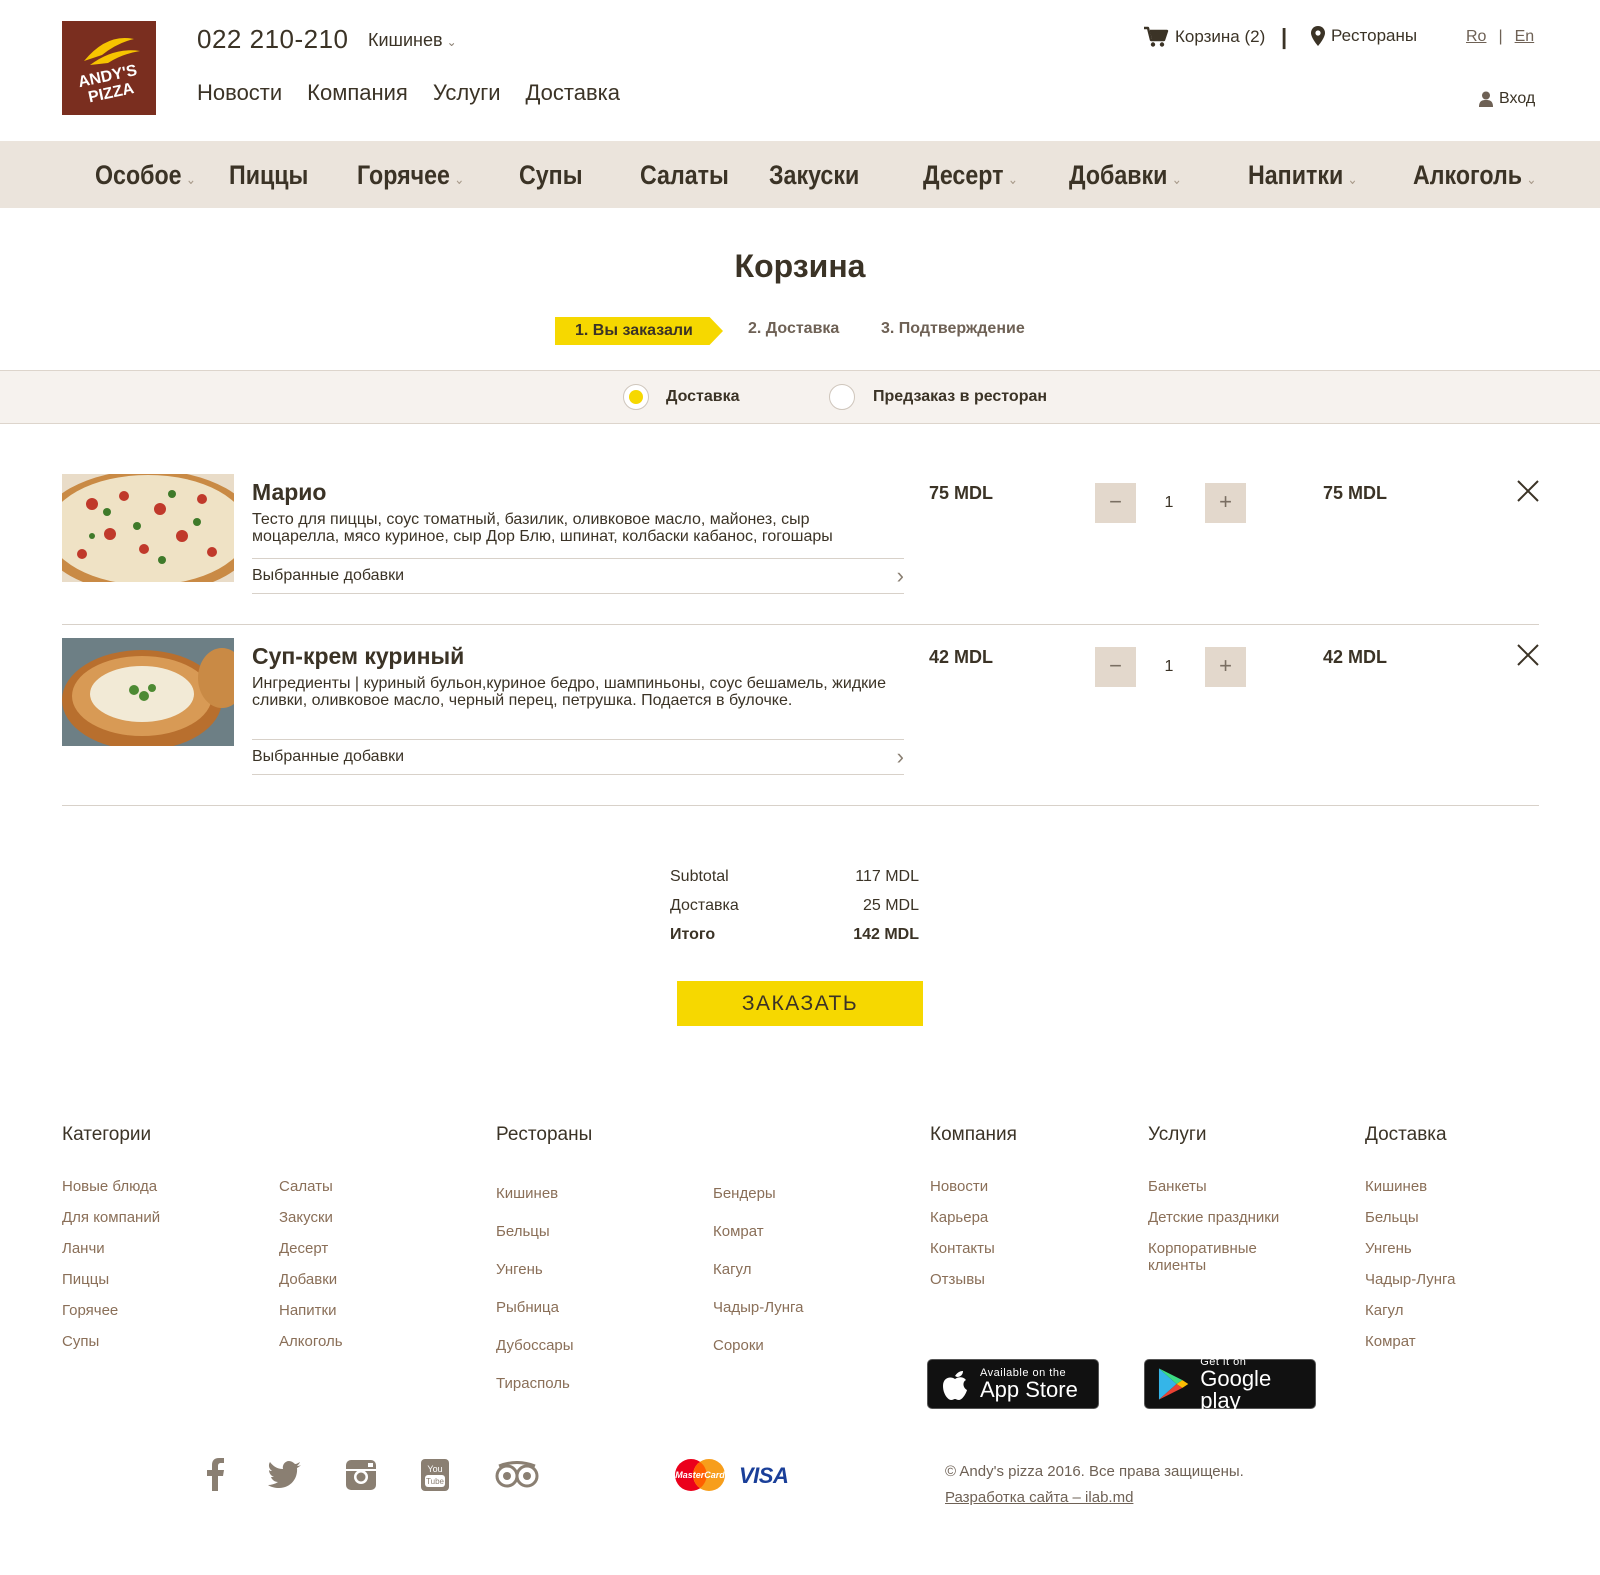  I want to click on nav-delivery: Доставка, so click(573, 93).